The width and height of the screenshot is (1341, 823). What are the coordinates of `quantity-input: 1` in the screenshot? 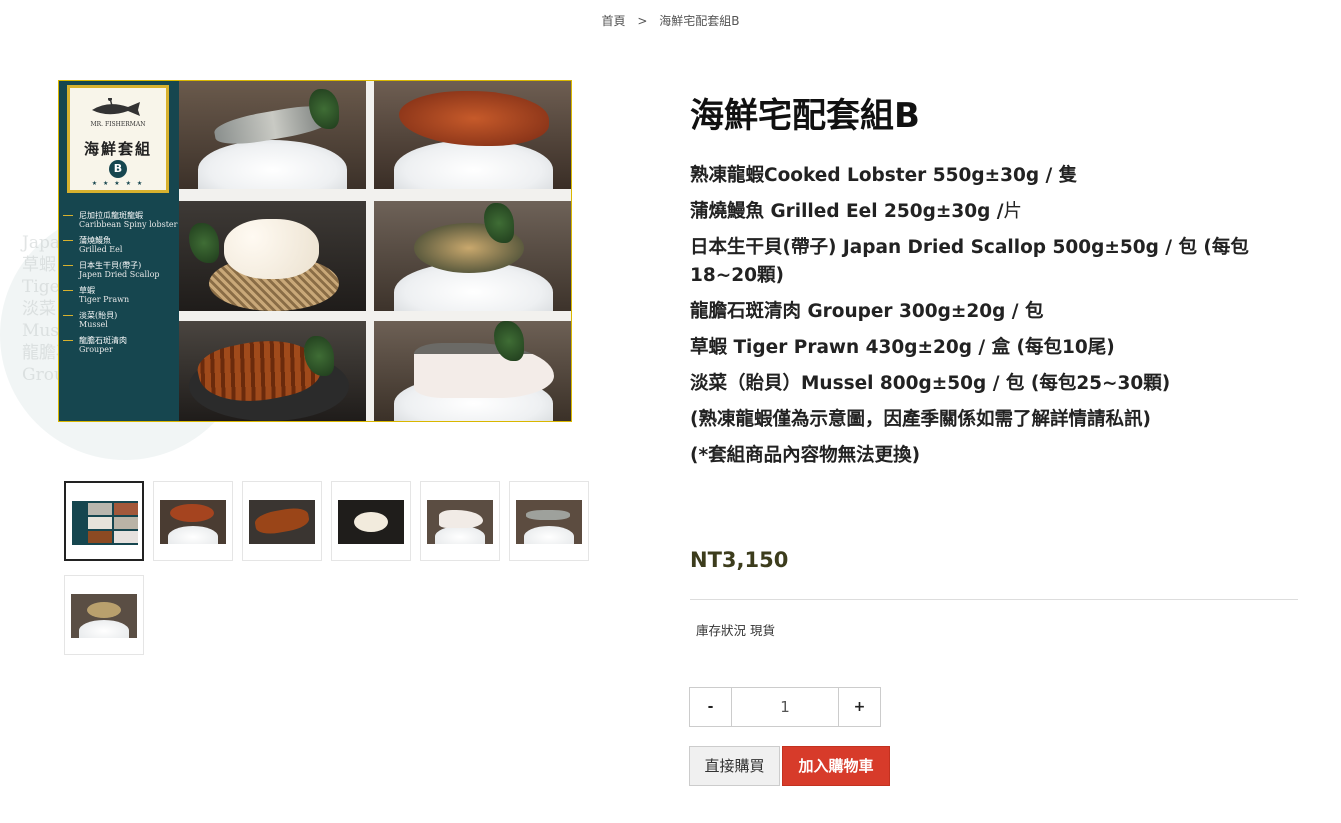 It's located at (785, 707).